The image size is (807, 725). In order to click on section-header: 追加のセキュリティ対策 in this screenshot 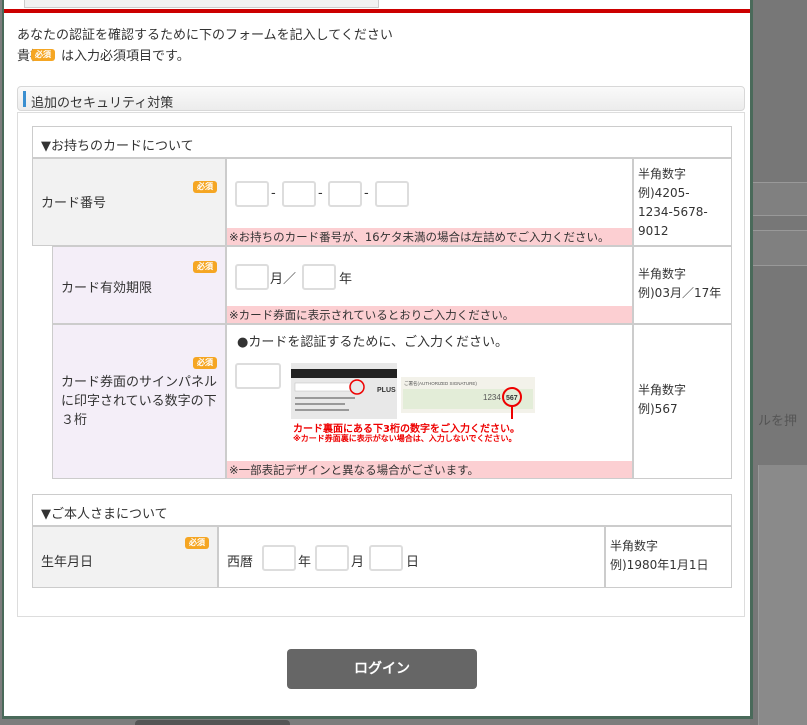, I will do `click(381, 98)`.